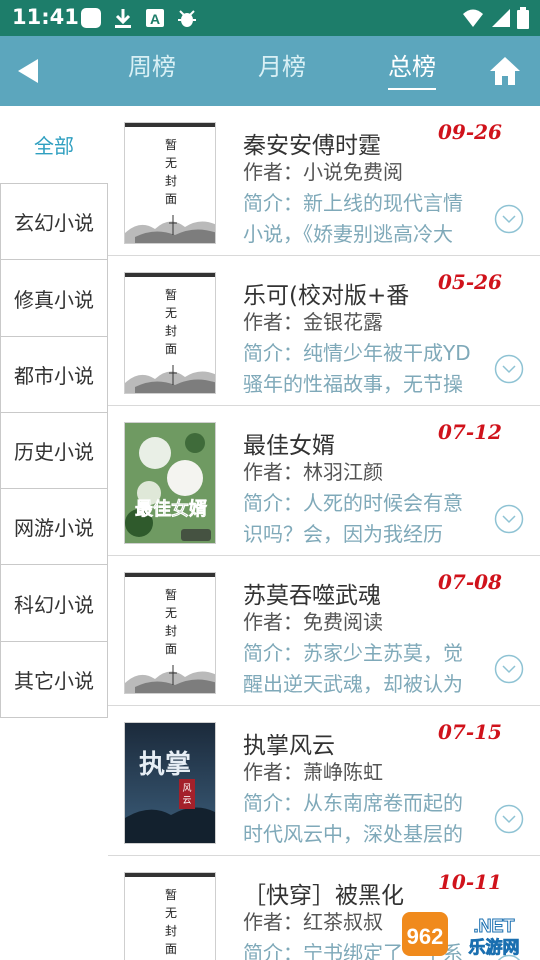  I want to click on book-date: 10-11, so click(470, 882).